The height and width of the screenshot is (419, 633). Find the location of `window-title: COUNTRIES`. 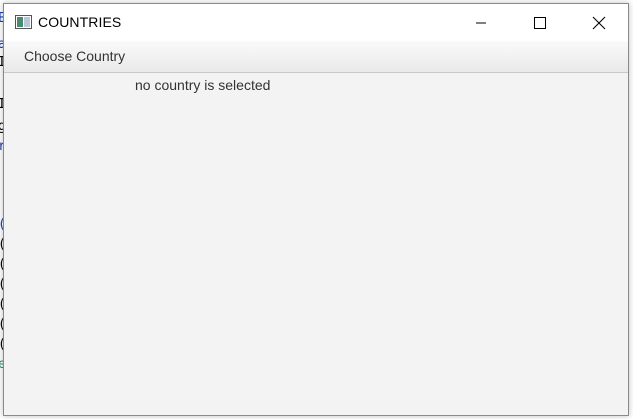

window-title: COUNTRIES is located at coordinates (80, 22).